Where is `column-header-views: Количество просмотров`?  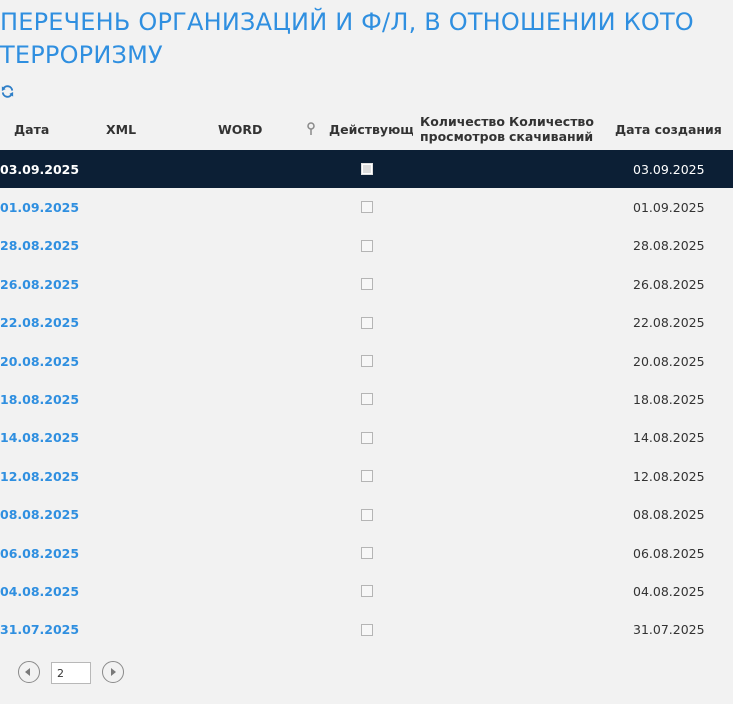 column-header-views: Количество просмотров is located at coordinates (463, 129).